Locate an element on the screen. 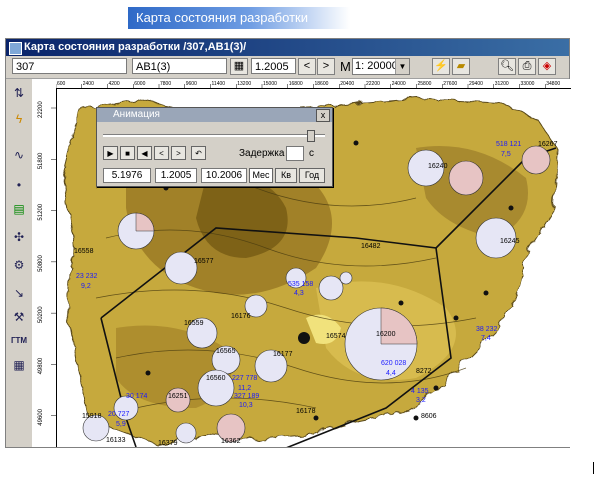  ruler-tick-label: 29400 is located at coordinates (476, 84).